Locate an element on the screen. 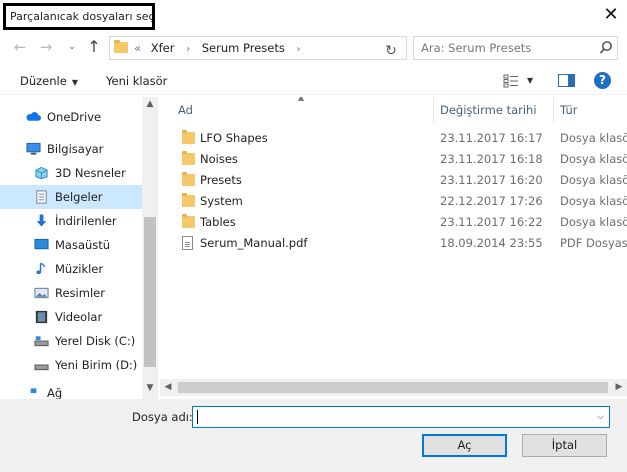  sidebar-item-videos: Videolar is located at coordinates (71, 317).